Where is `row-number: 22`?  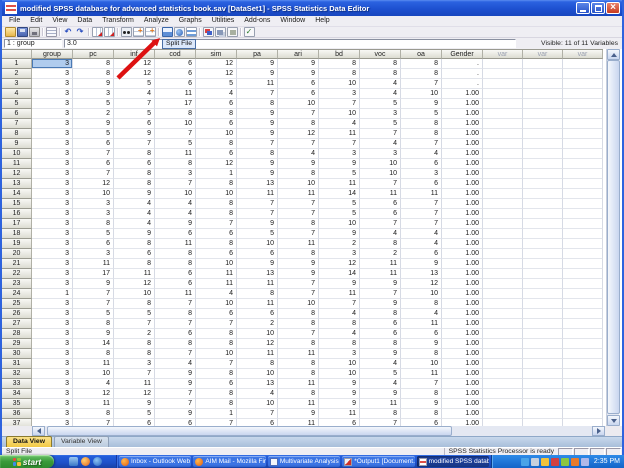
row-number: 22 is located at coordinates (17, 274).